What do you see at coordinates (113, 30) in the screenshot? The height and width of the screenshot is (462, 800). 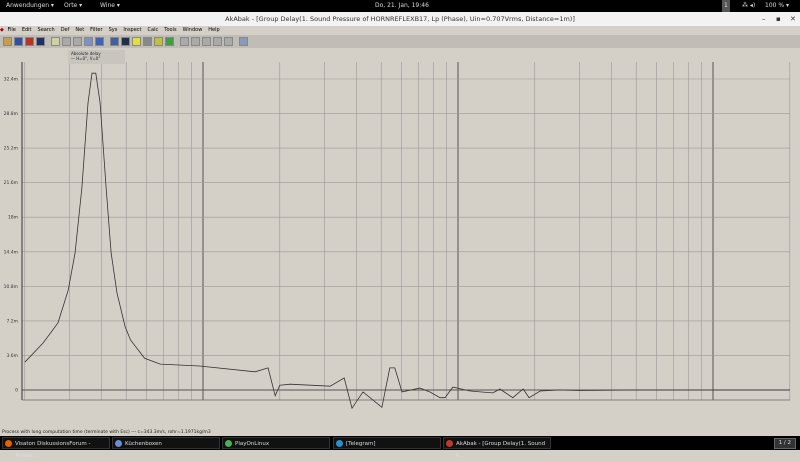 I see `menu-sys: Sys` at bounding box center [113, 30].